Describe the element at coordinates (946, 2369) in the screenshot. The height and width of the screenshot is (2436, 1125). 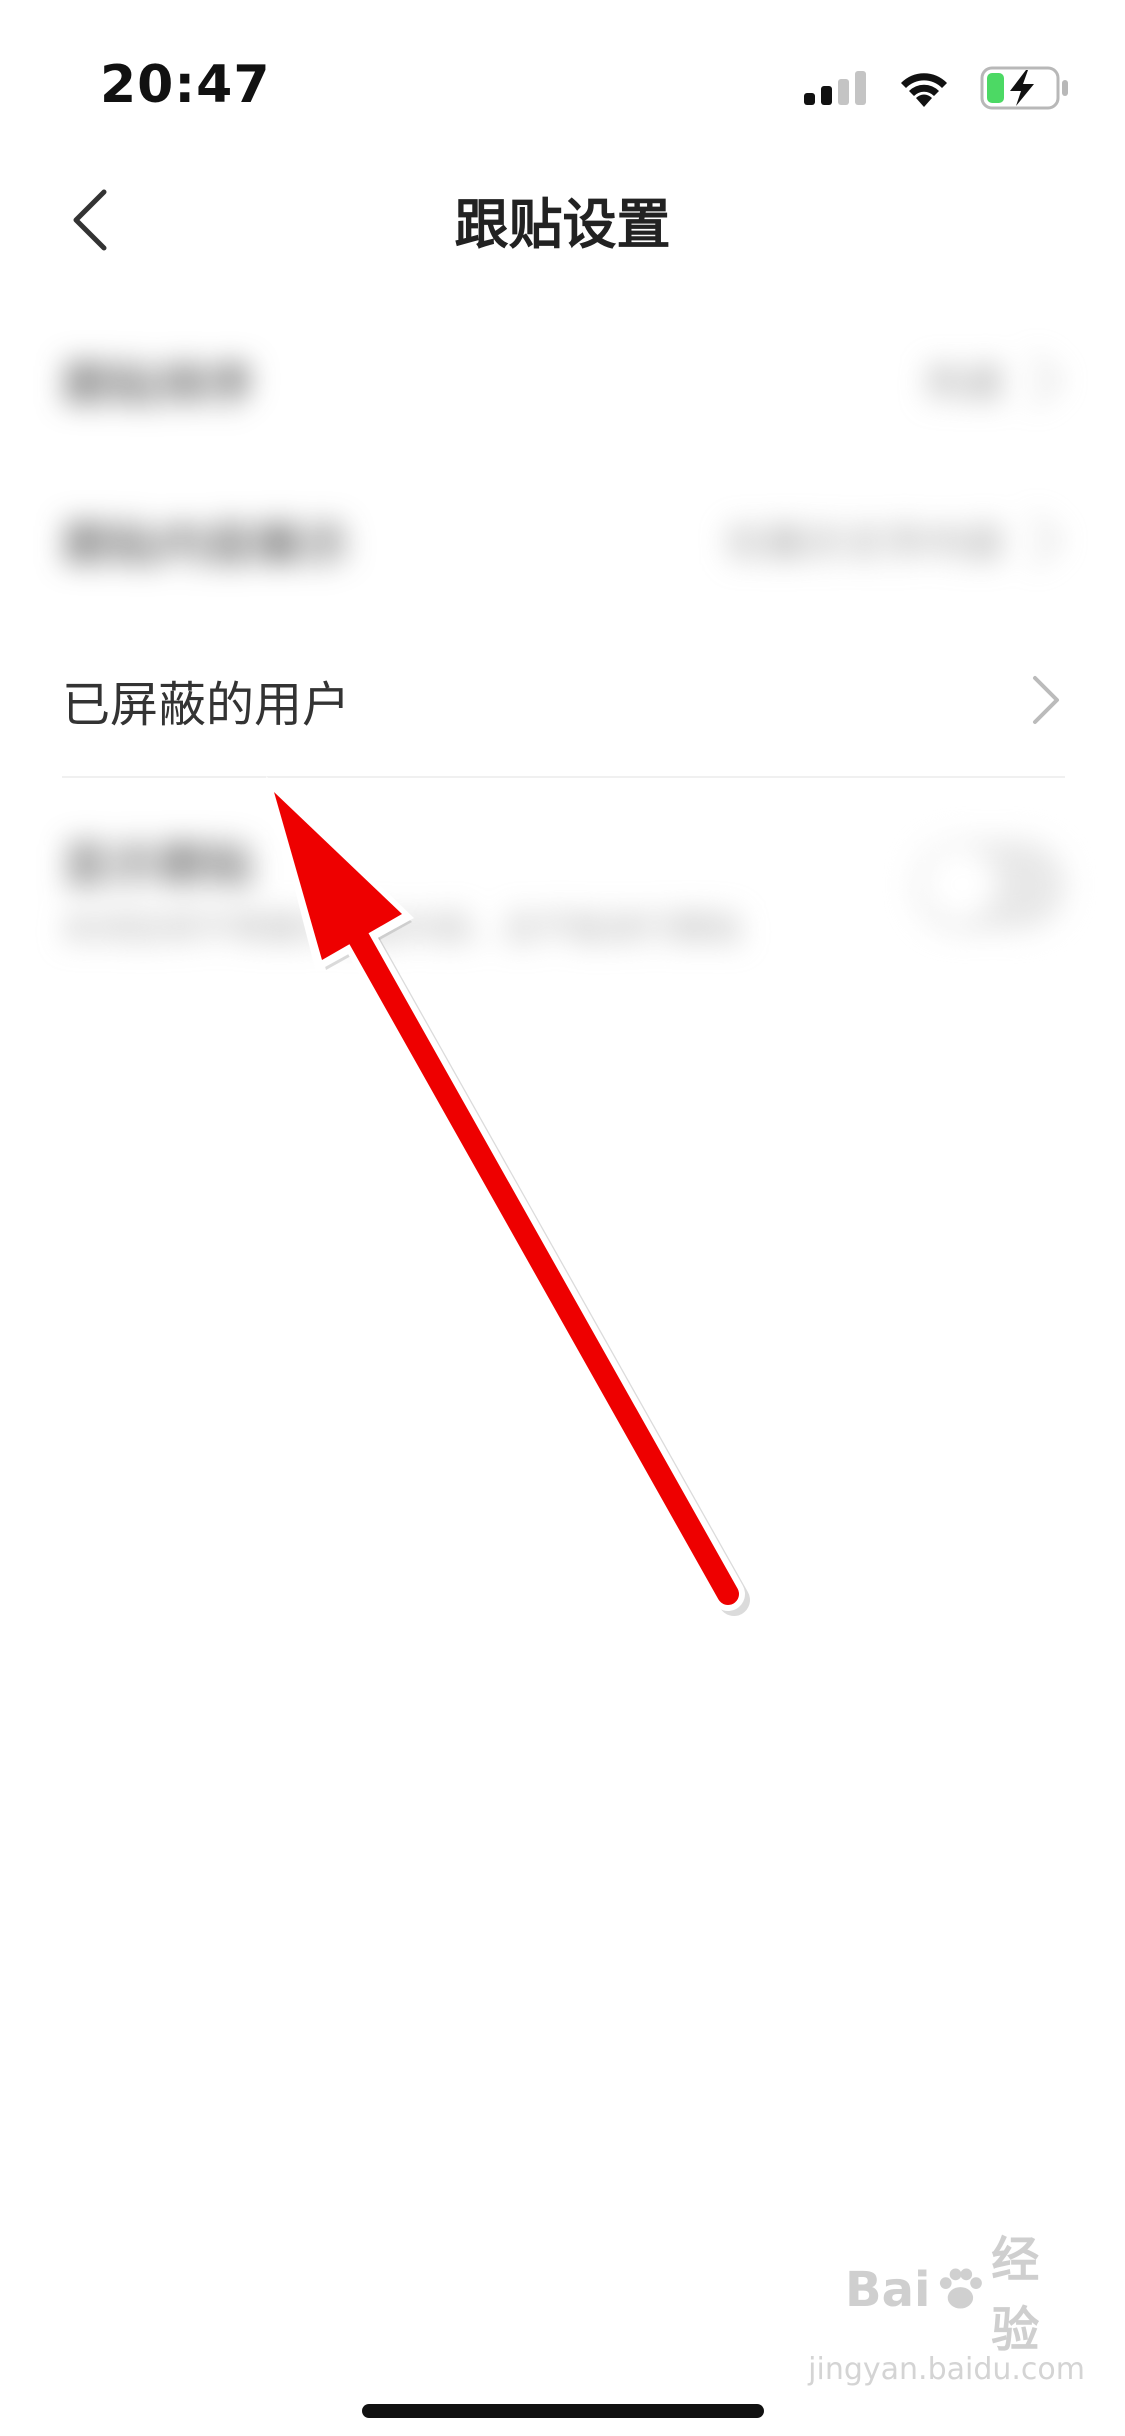
I see `watermark-url: jingyan.baidu.com` at that location.